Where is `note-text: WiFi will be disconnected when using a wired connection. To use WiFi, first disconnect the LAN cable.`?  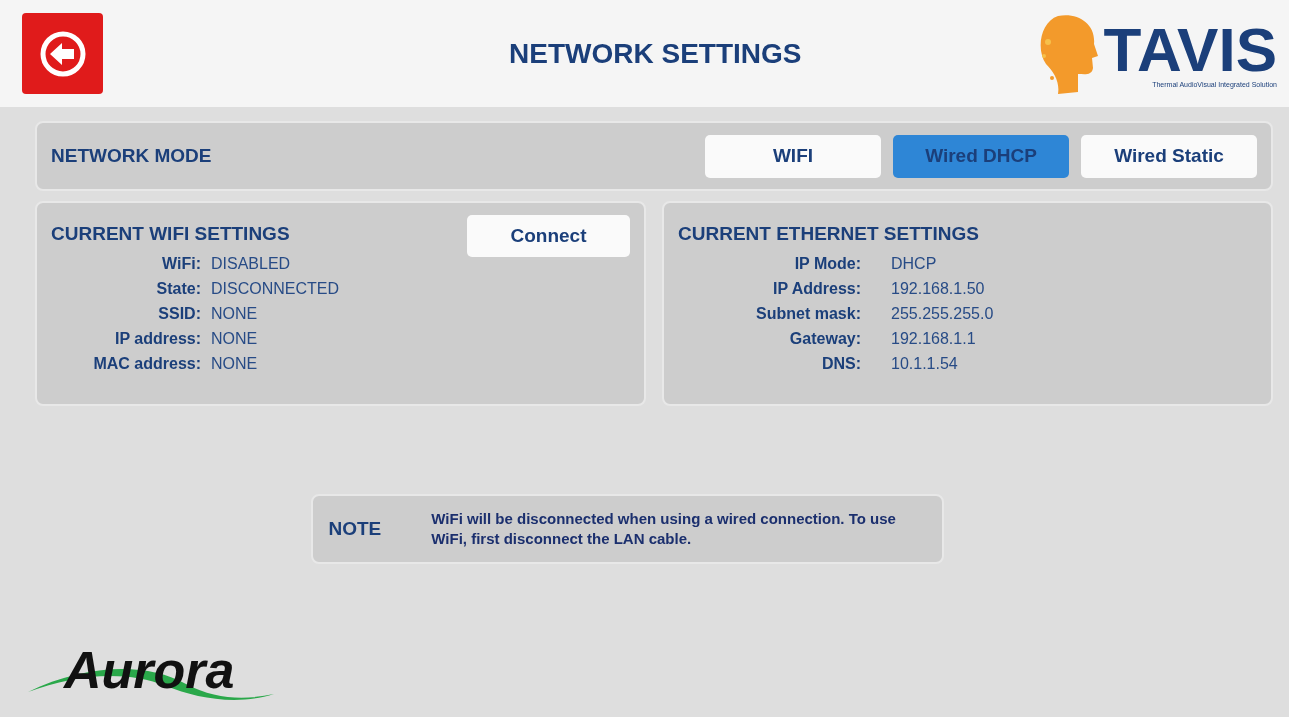 note-text: WiFi will be disconnected when using a wired connection. To use WiFi, first disconnect the LAN cable. is located at coordinates (664, 529).